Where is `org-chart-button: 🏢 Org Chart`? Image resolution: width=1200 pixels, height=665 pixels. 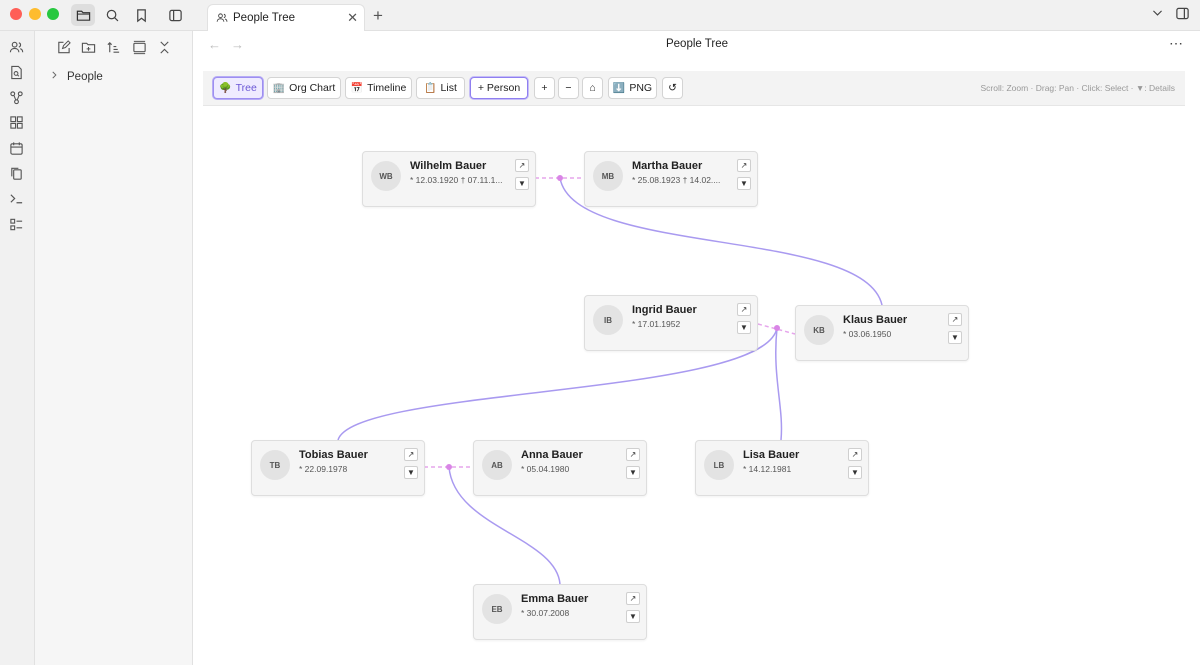 org-chart-button: 🏢 Org Chart is located at coordinates (304, 88).